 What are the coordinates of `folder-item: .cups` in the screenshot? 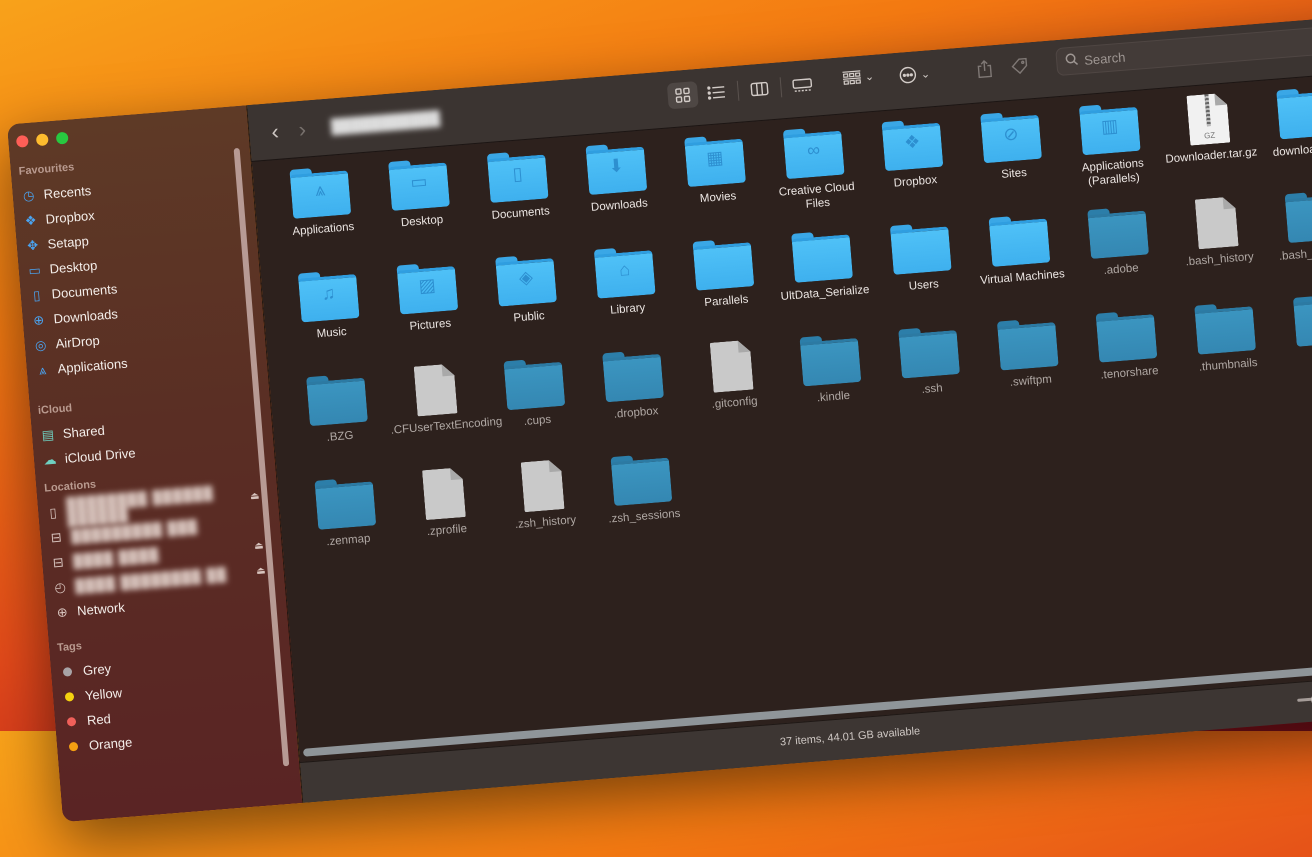 It's located at (535, 393).